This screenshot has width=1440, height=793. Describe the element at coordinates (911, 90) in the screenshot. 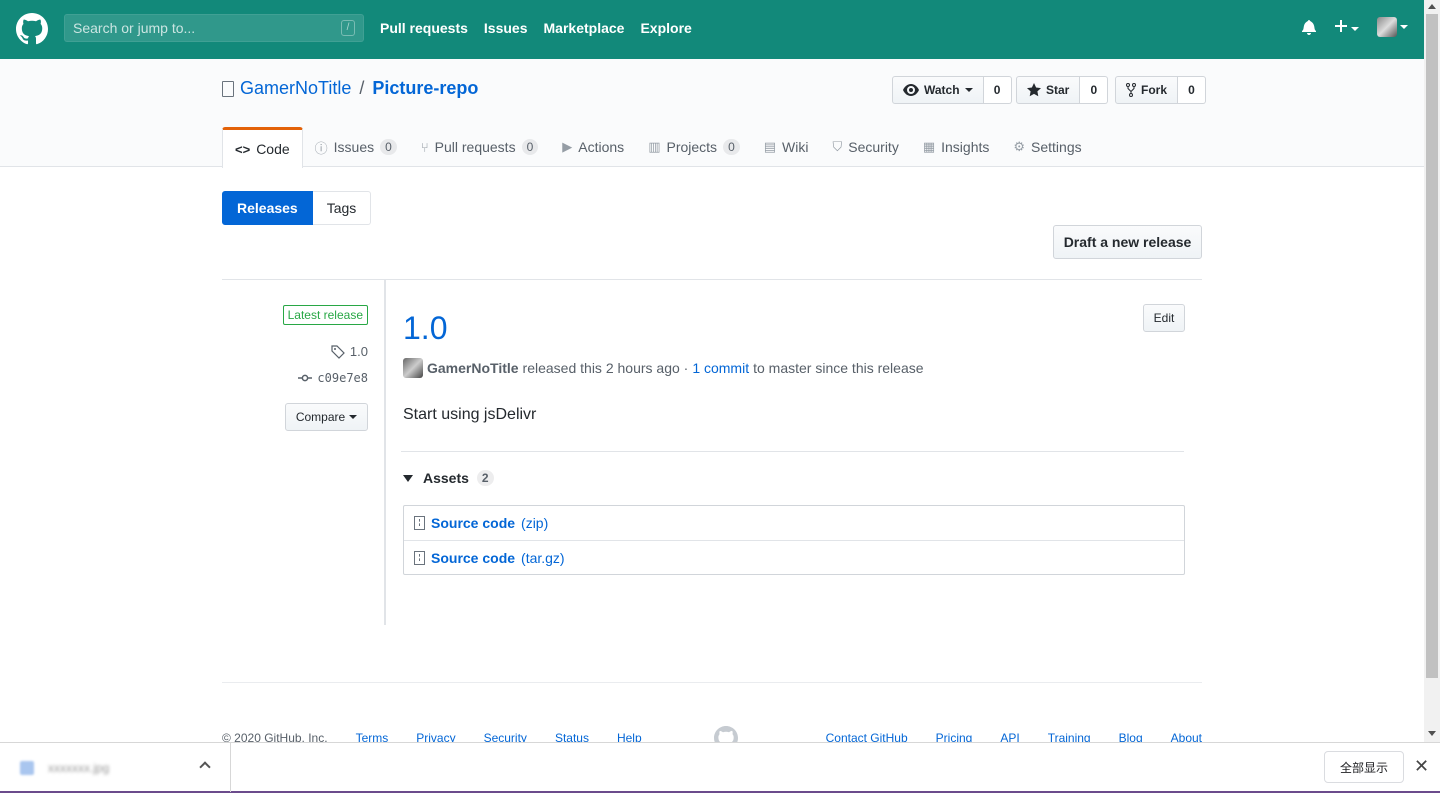

I see `eye-icon` at that location.